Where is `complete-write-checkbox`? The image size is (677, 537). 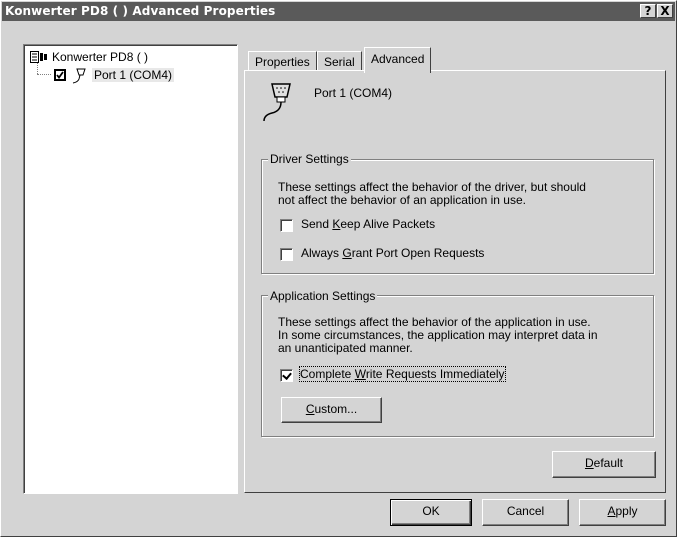 complete-write-checkbox is located at coordinates (286, 375).